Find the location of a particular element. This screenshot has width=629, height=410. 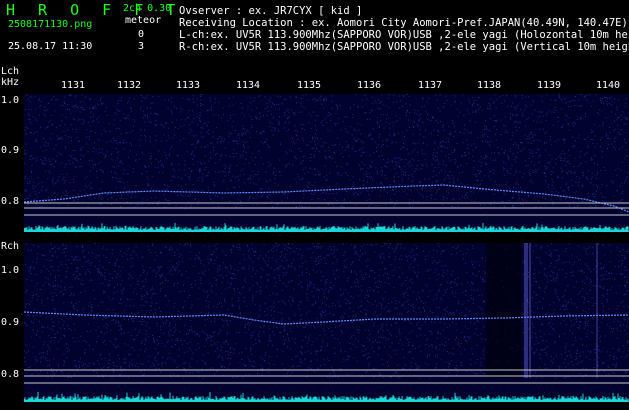

lch-ytick-0-8: 0.8 is located at coordinates (10, 201).